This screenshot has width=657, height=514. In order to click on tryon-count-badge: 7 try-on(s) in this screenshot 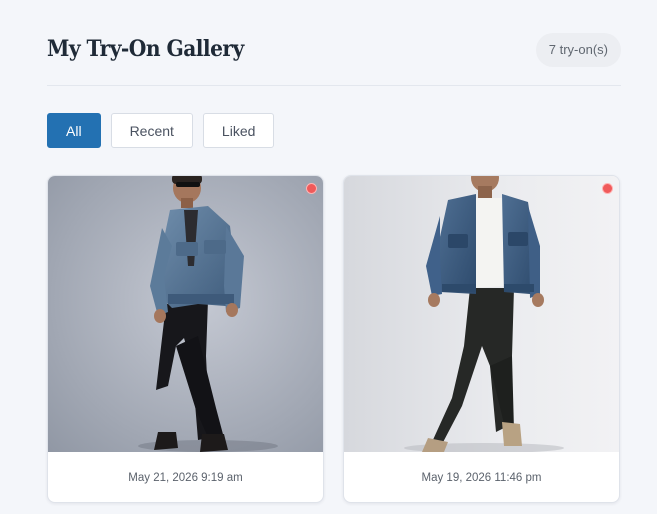, I will do `click(578, 50)`.